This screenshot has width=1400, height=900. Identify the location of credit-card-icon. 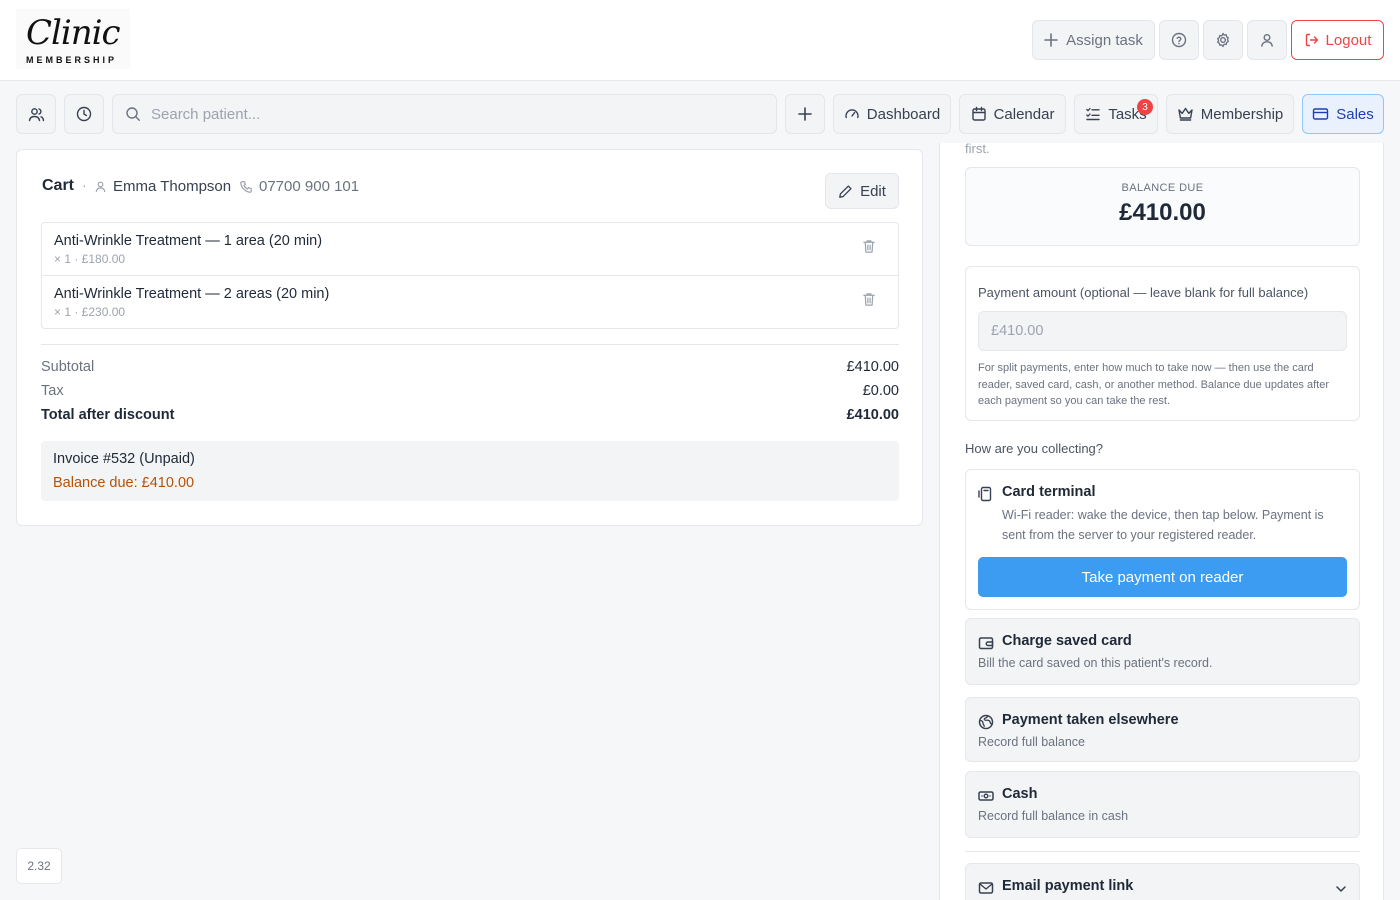
(1320, 114).